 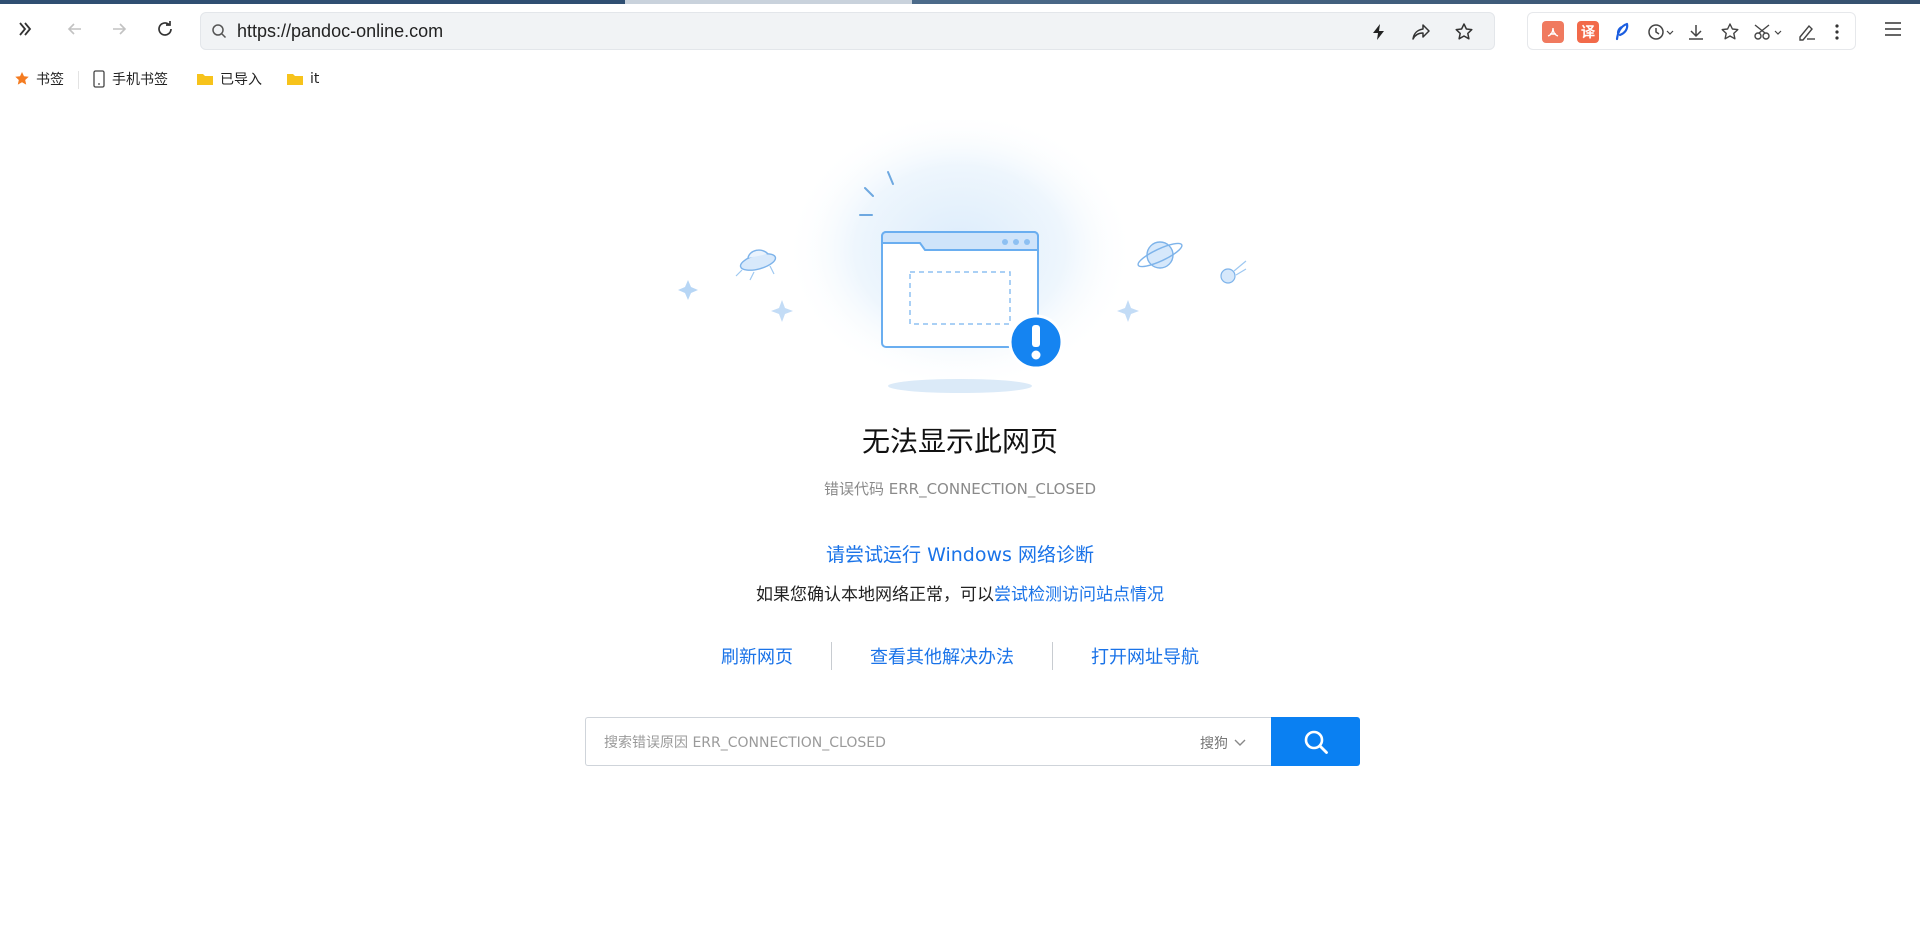 I want to click on error-search-box: 搜狗, so click(x=972, y=741).